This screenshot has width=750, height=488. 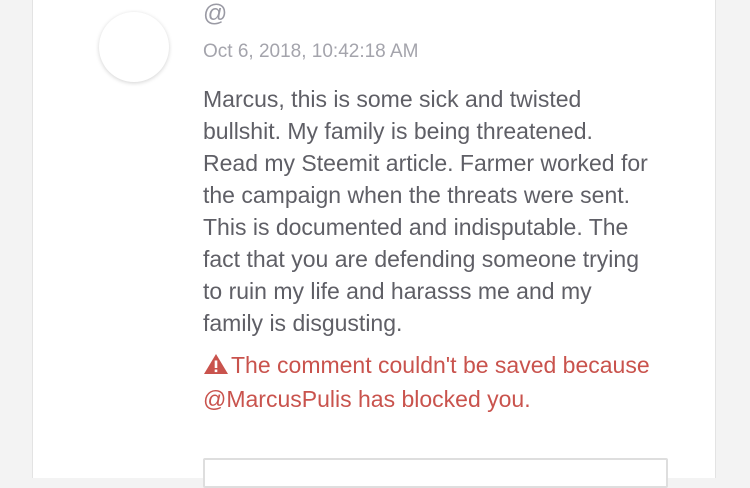 I want to click on reply-input, so click(x=435, y=473).